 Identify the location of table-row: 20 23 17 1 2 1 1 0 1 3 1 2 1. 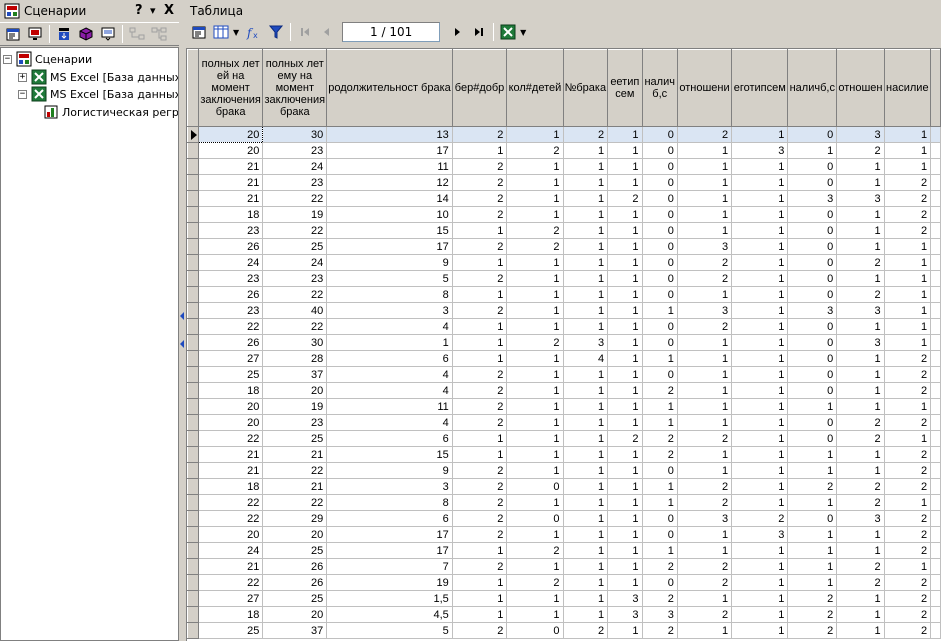
(564, 150).